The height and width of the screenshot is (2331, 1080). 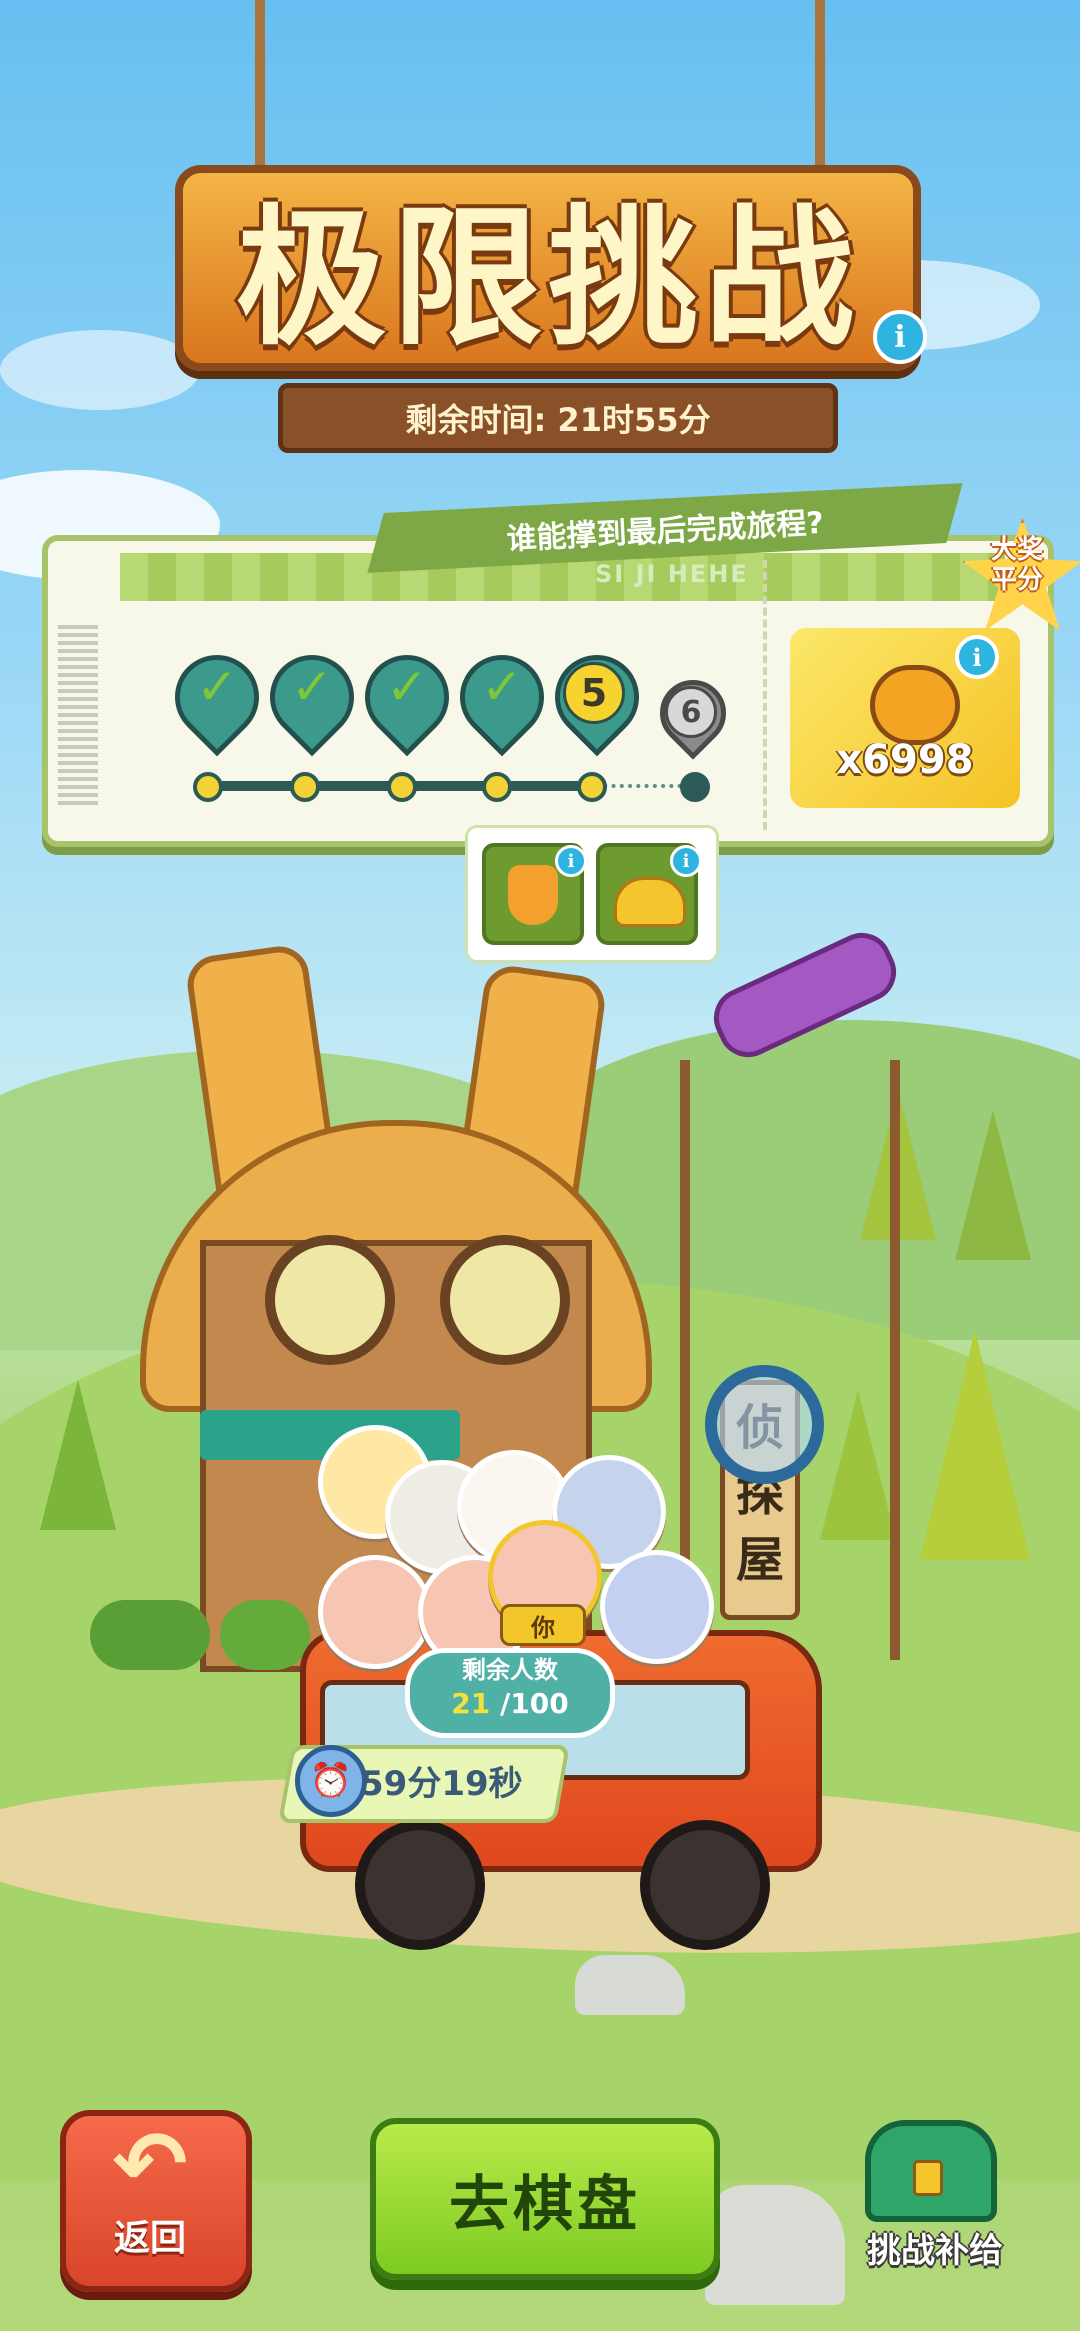 I want to click on ticket-perforation, so click(x=765, y=695).